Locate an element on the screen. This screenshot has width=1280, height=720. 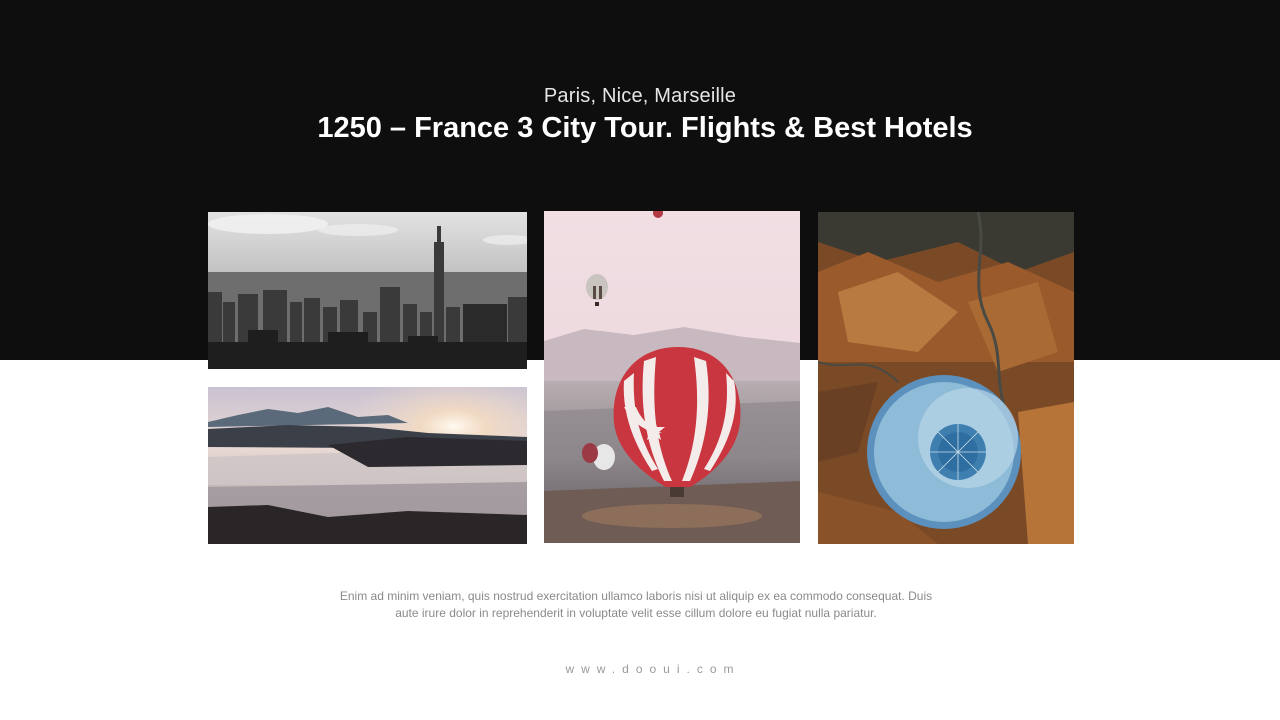
website-link: www.dooui.com is located at coordinates (640, 669).